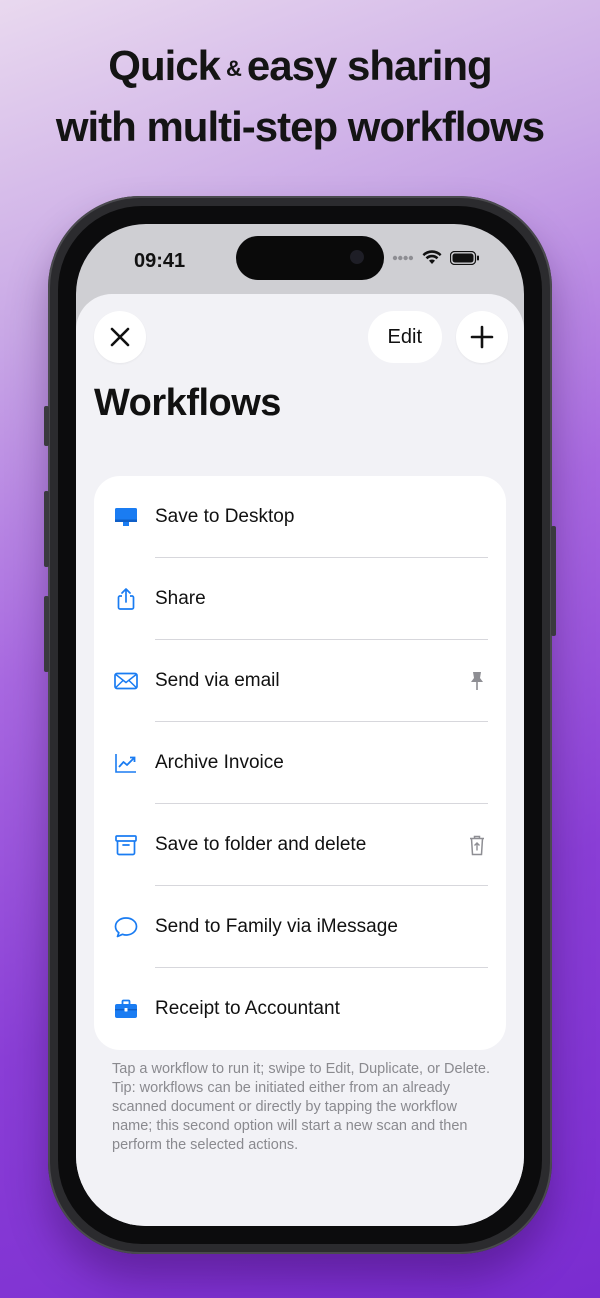 The height and width of the screenshot is (1298, 600). Describe the element at coordinates (234, 68) in the screenshot. I see `ampersand: &` at that location.